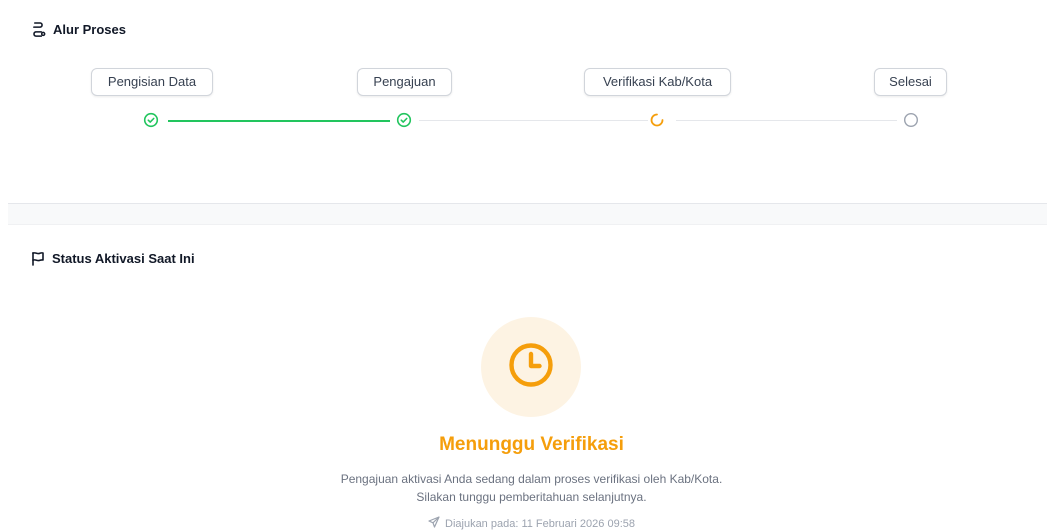 The image size is (1047, 531). I want to click on process-header: Alur Proses, so click(78, 29).